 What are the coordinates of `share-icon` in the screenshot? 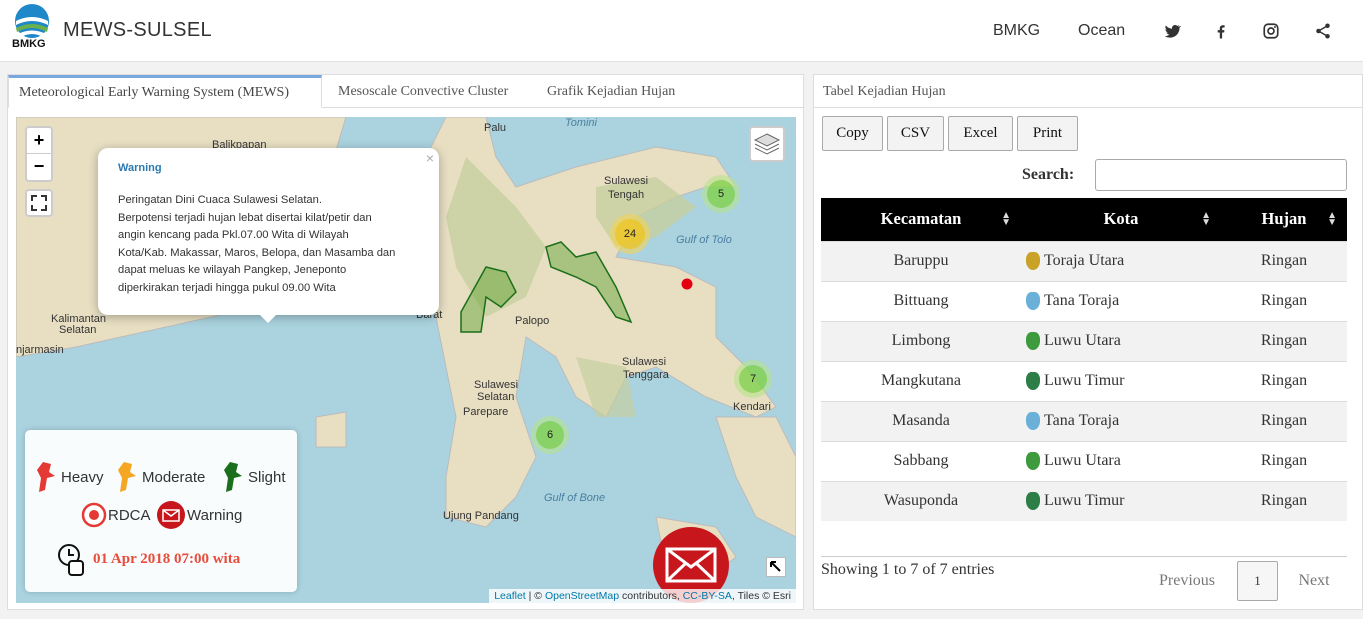 It's located at (1323, 31).